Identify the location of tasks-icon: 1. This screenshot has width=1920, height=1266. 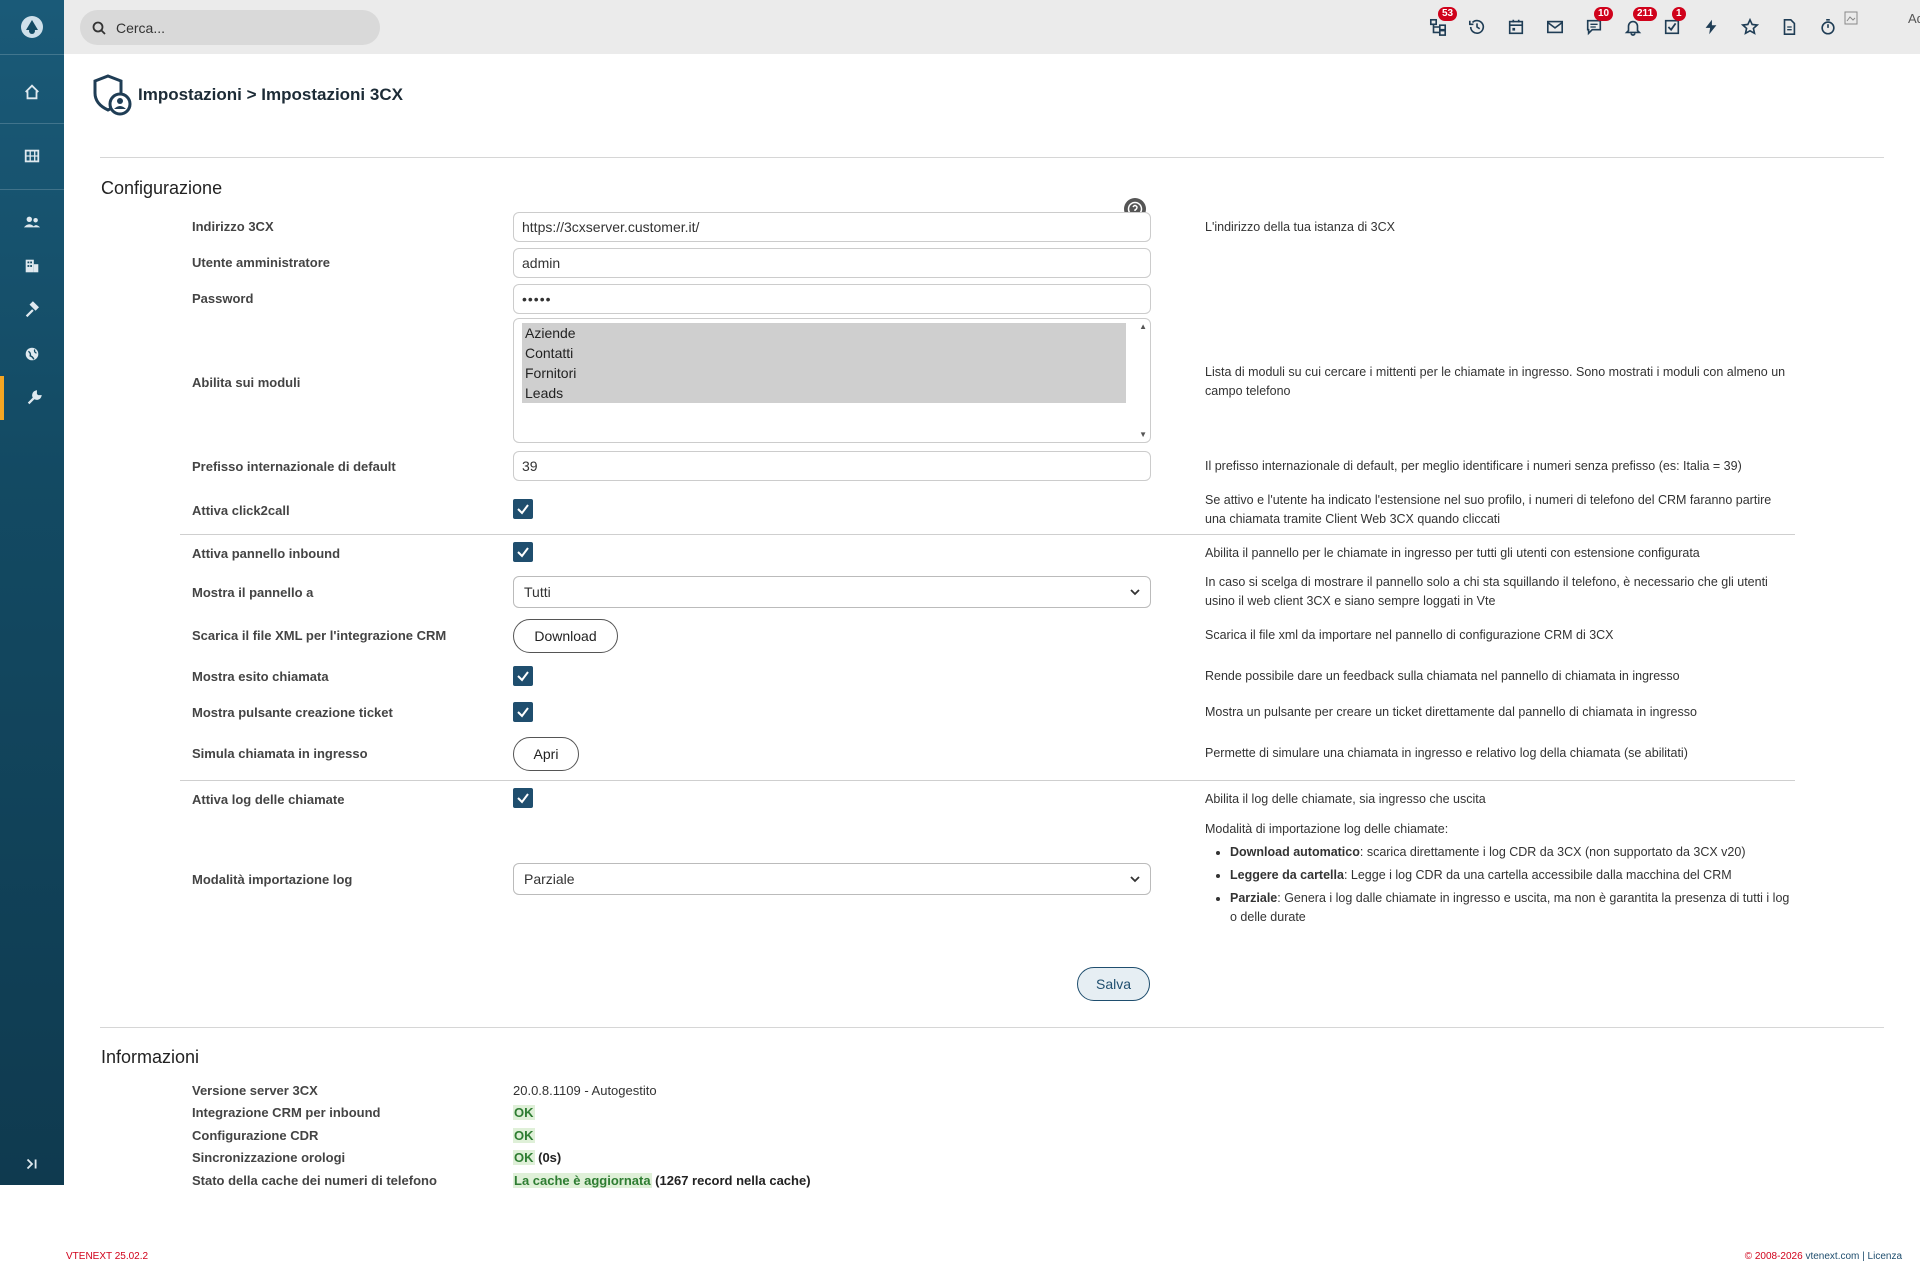
(1673, 23).